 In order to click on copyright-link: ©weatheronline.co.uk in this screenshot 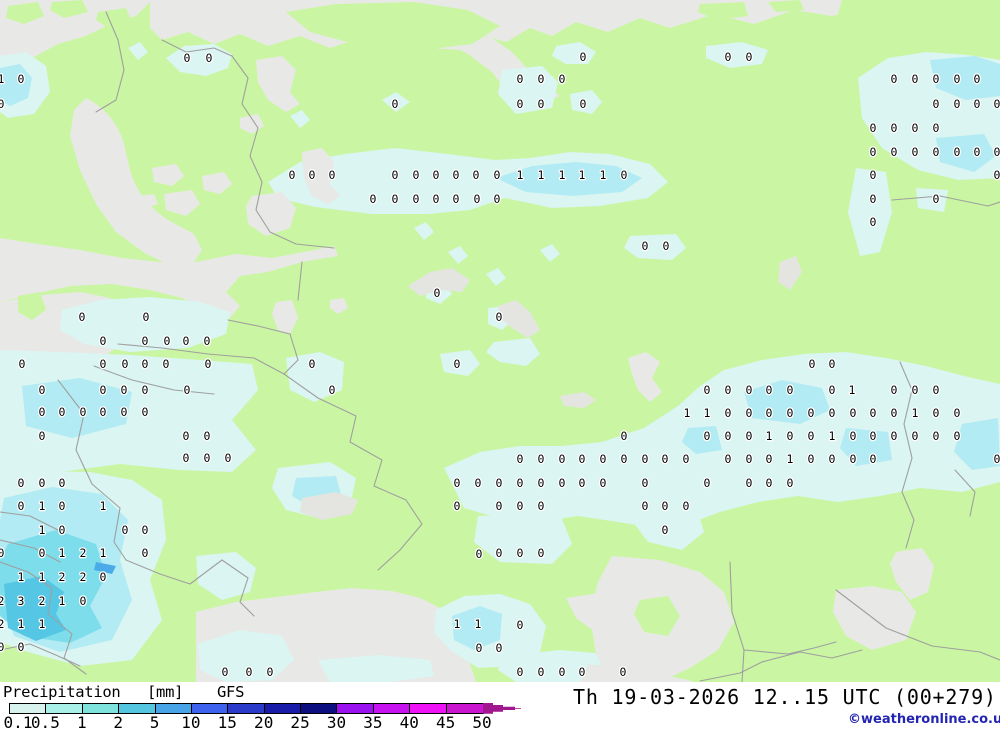, I will do `click(924, 719)`.